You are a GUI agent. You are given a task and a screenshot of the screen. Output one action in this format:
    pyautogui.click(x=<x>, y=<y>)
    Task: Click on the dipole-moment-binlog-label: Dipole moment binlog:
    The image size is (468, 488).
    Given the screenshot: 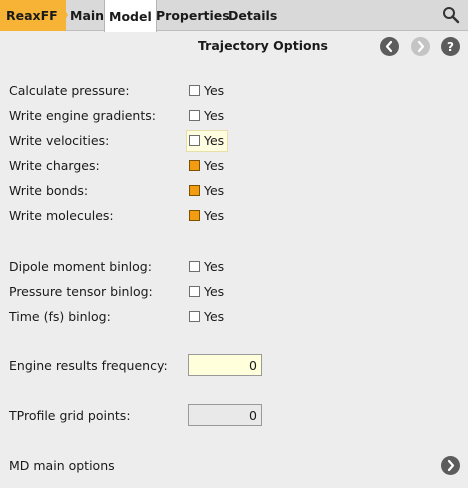 What is the action you would take?
    pyautogui.click(x=80, y=266)
    